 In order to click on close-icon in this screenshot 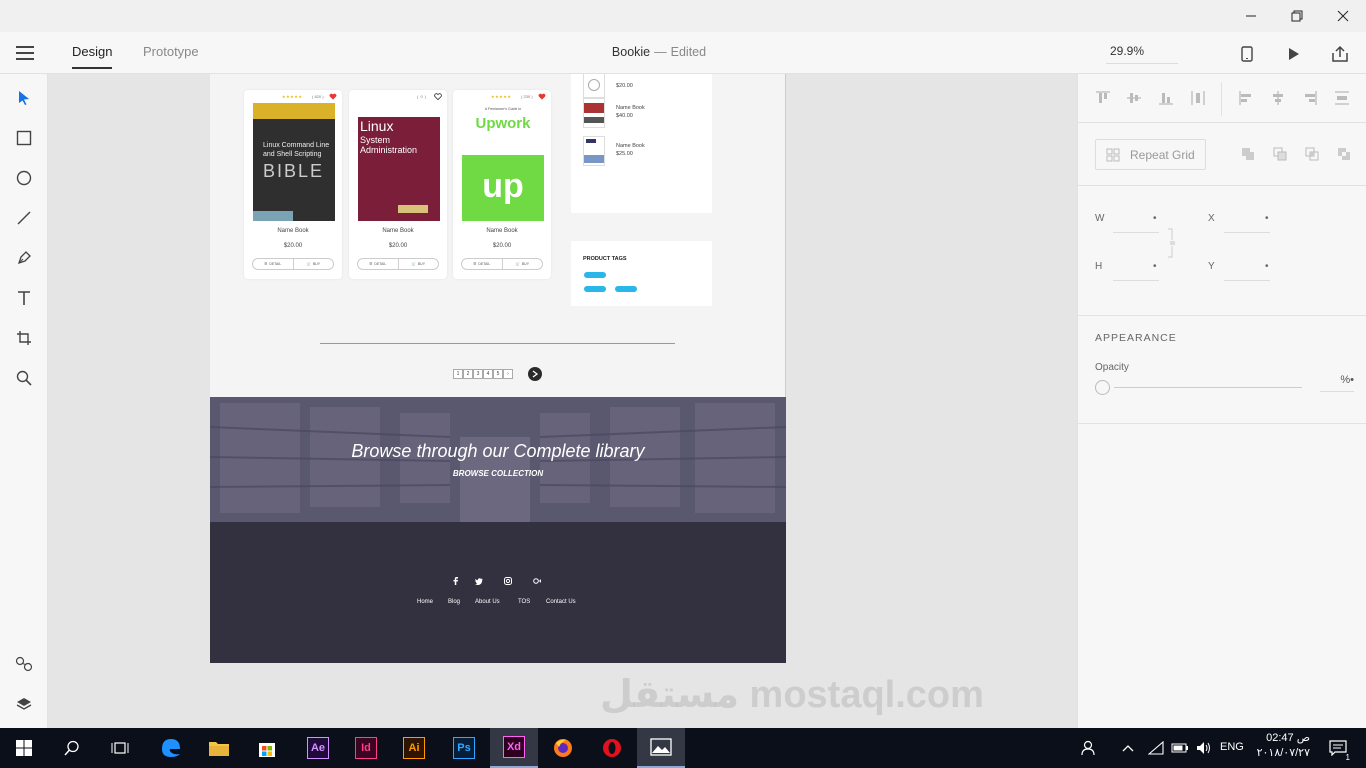, I will do `click(1343, 16)`.